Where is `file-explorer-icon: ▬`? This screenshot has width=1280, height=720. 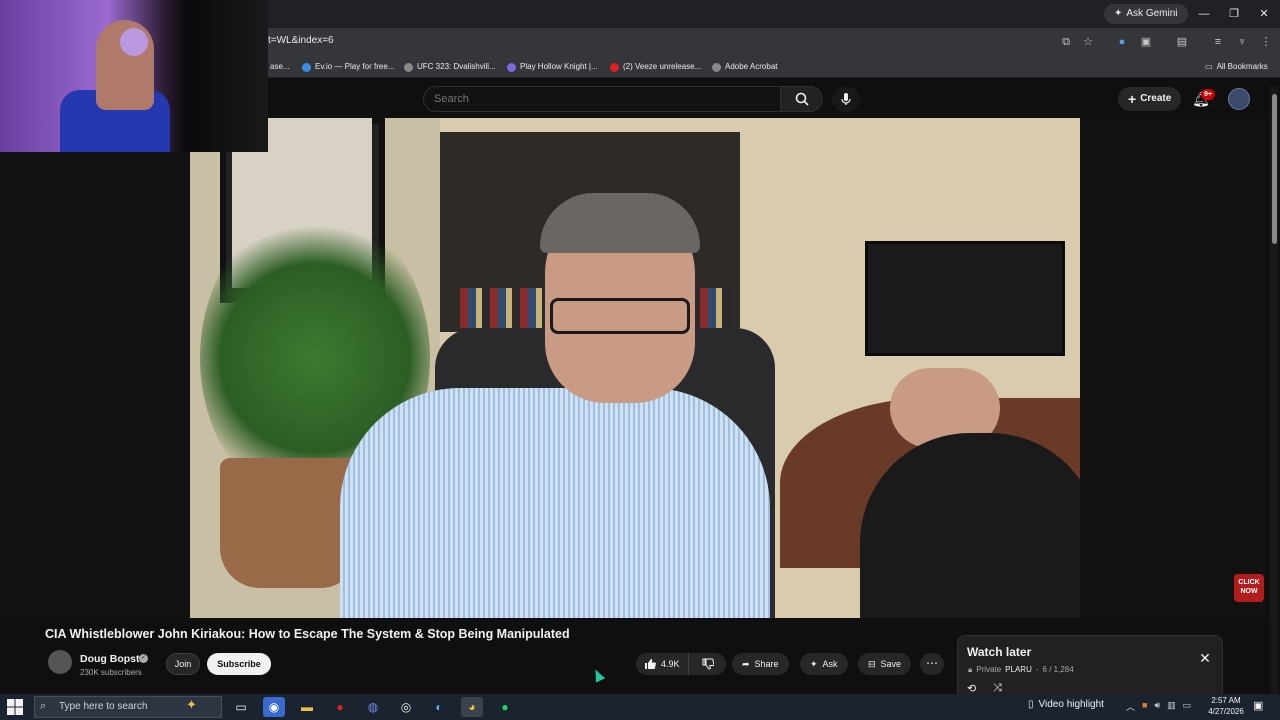 file-explorer-icon: ▬ is located at coordinates (307, 707).